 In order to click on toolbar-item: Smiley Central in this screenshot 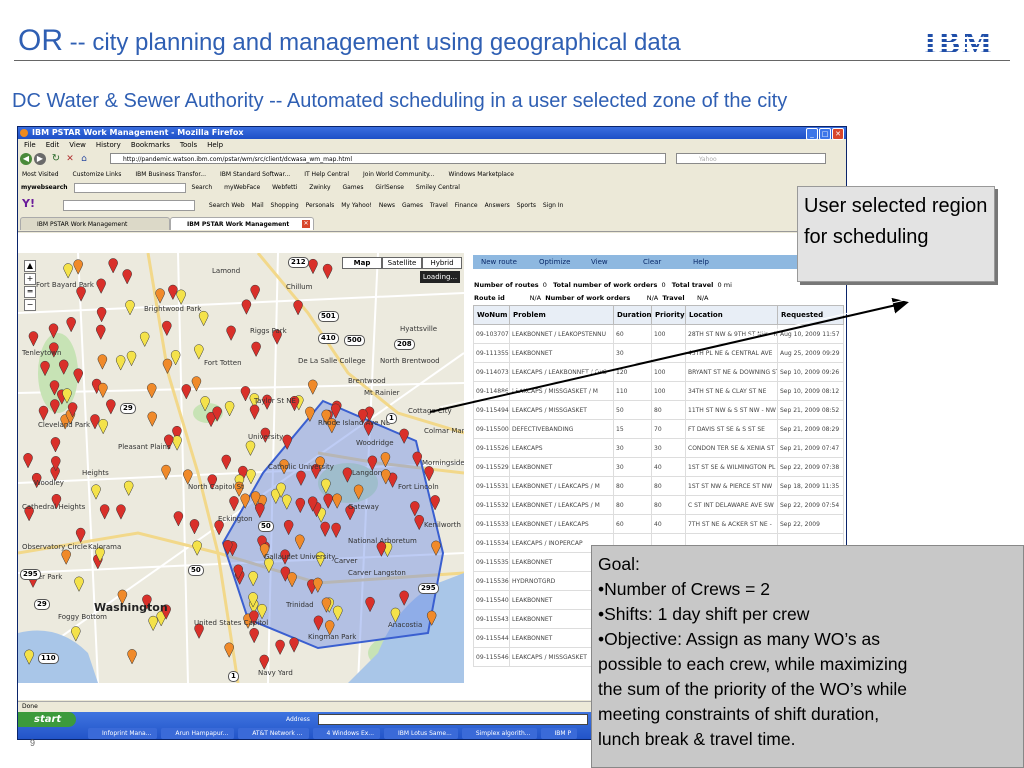, I will do `click(438, 187)`.